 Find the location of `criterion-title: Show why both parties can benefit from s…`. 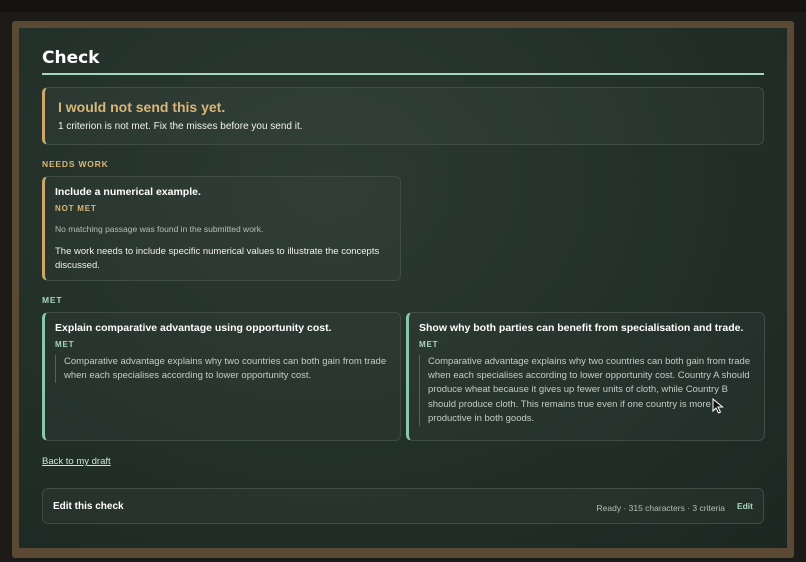

criterion-title: Show why both parties can benefit from s… is located at coordinates (581, 328).